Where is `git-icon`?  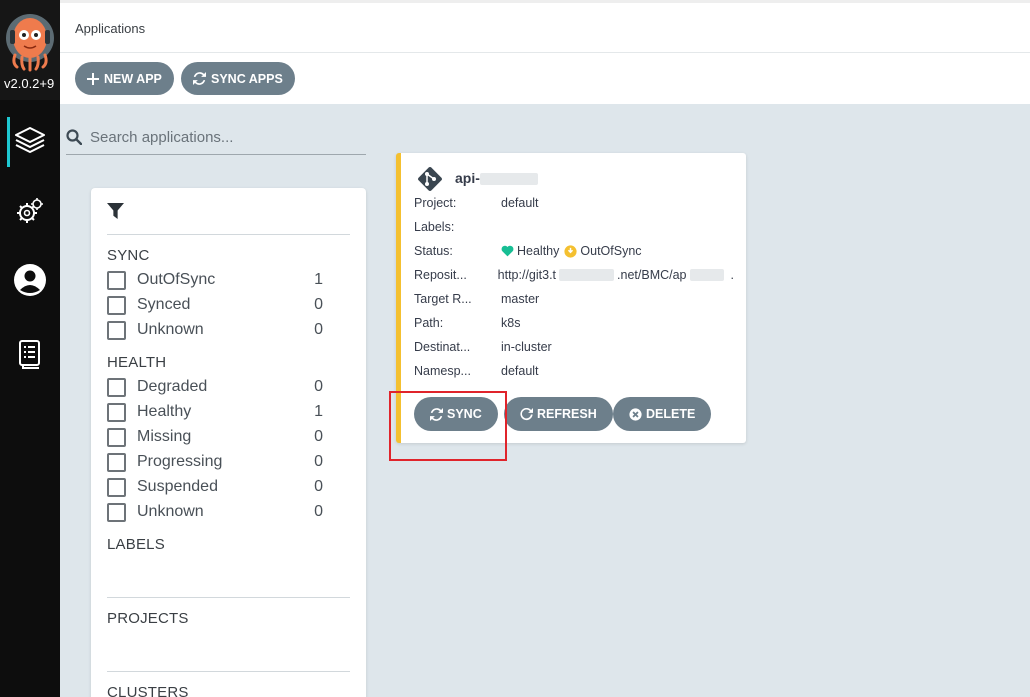
git-icon is located at coordinates (430, 179).